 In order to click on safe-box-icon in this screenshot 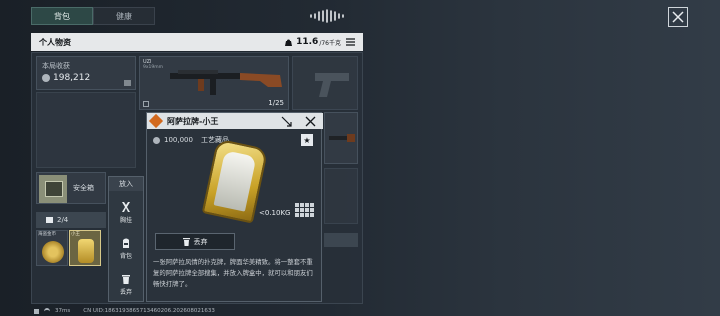, I will do `click(53, 189)`.